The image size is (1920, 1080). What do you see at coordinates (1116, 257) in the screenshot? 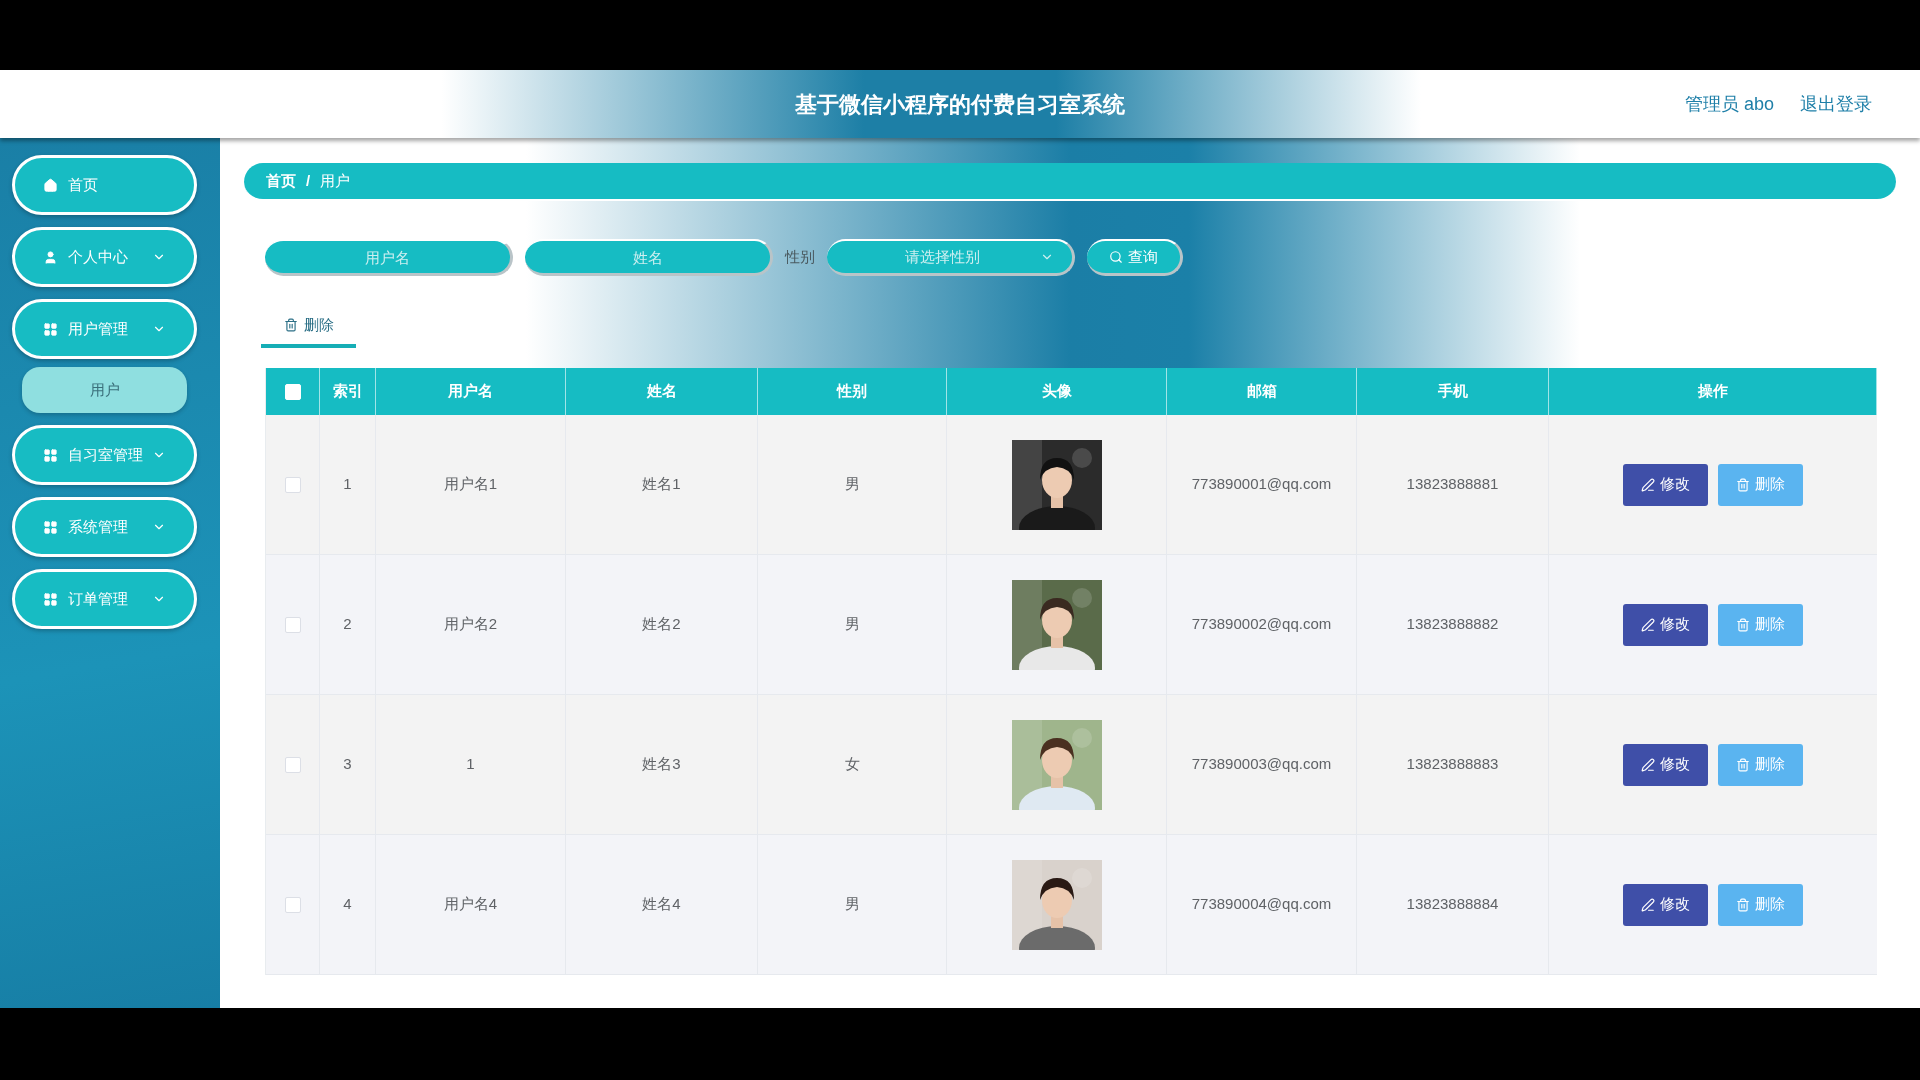
I see `search-icon` at bounding box center [1116, 257].